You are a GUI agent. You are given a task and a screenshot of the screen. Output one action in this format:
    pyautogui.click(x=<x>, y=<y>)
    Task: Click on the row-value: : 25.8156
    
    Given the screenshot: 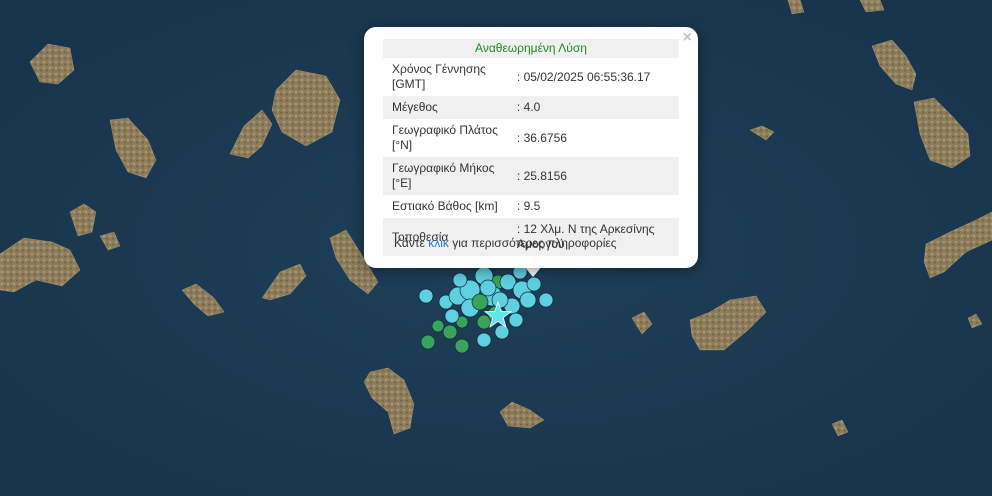 What is the action you would take?
    pyautogui.click(x=595, y=176)
    